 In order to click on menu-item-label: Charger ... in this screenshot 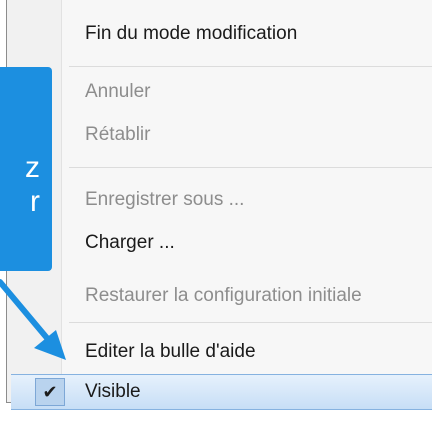, I will do `click(130, 242)`.